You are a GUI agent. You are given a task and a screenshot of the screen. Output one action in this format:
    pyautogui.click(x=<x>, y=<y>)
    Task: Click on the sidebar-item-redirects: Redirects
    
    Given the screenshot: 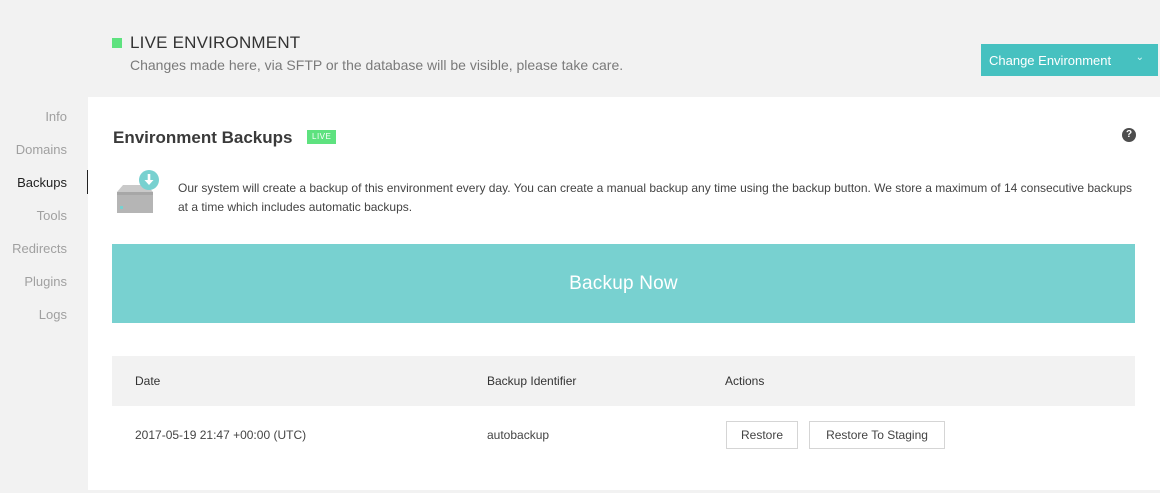 What is the action you would take?
    pyautogui.click(x=44, y=248)
    